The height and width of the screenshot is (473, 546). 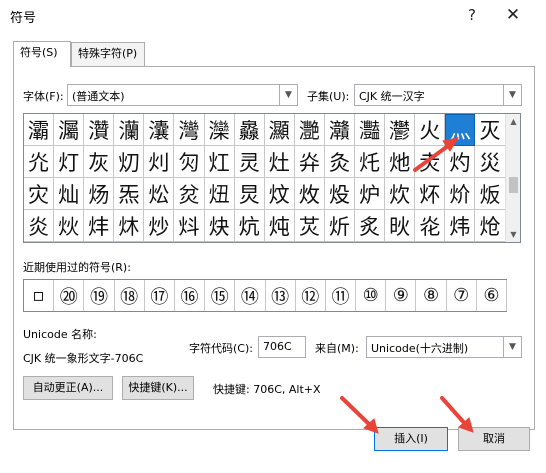 What do you see at coordinates (433, 156) in the screenshot?
I see `arrow-to-selected-char` at bounding box center [433, 156].